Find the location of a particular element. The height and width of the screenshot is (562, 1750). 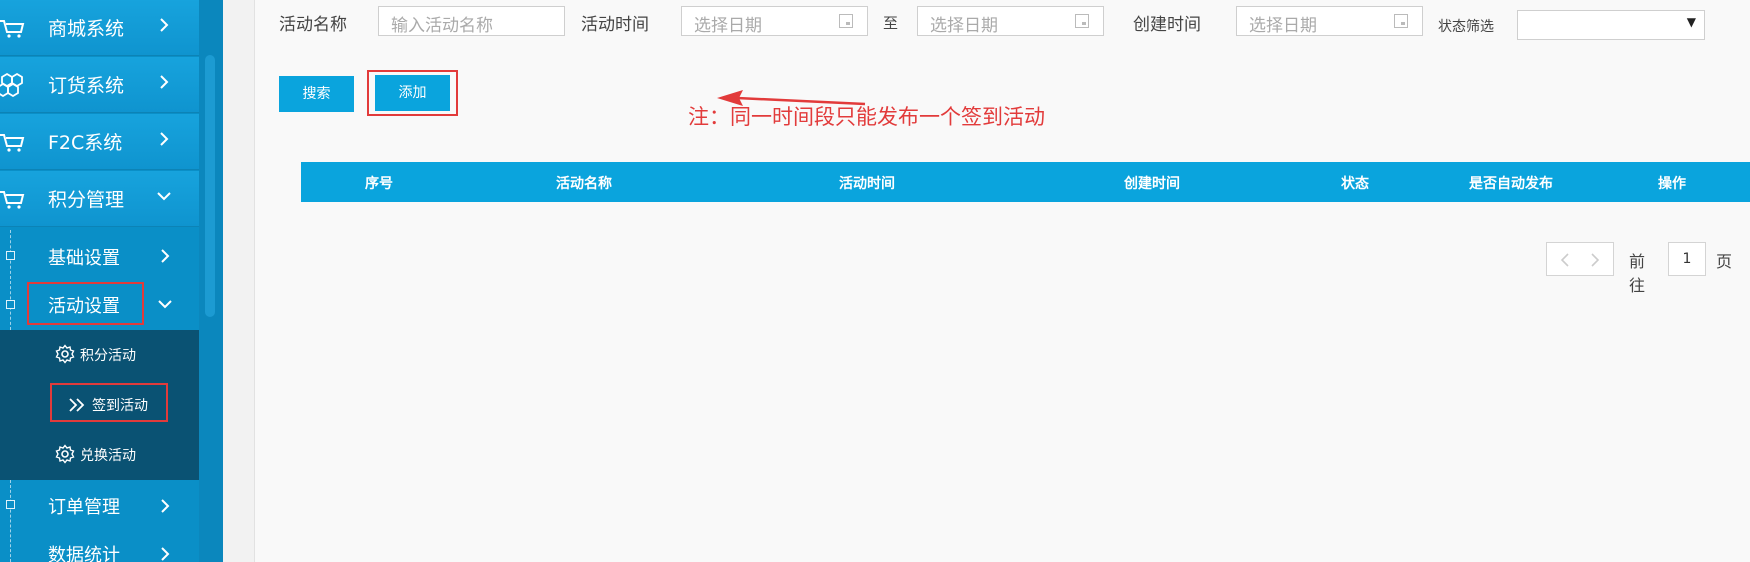

sidebar-item-basic-settings: 基础设置 is located at coordinates (99, 255).